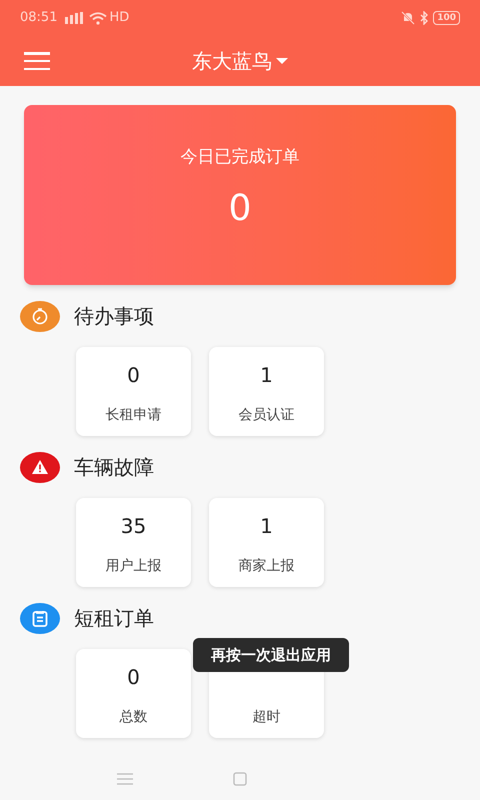 Image resolution: width=480 pixels, height=800 pixels. Describe the element at coordinates (40, 618) in the screenshot. I see `clipboard-icon` at that location.